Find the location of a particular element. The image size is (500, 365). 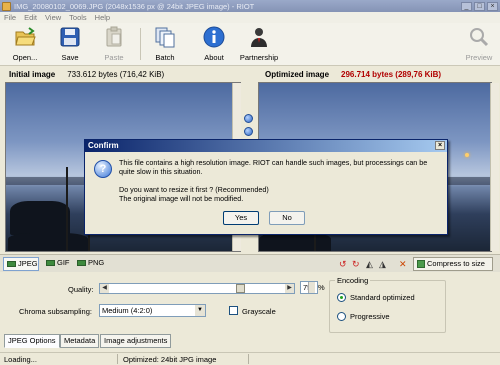

tab-png: PNG is located at coordinates (89, 264).